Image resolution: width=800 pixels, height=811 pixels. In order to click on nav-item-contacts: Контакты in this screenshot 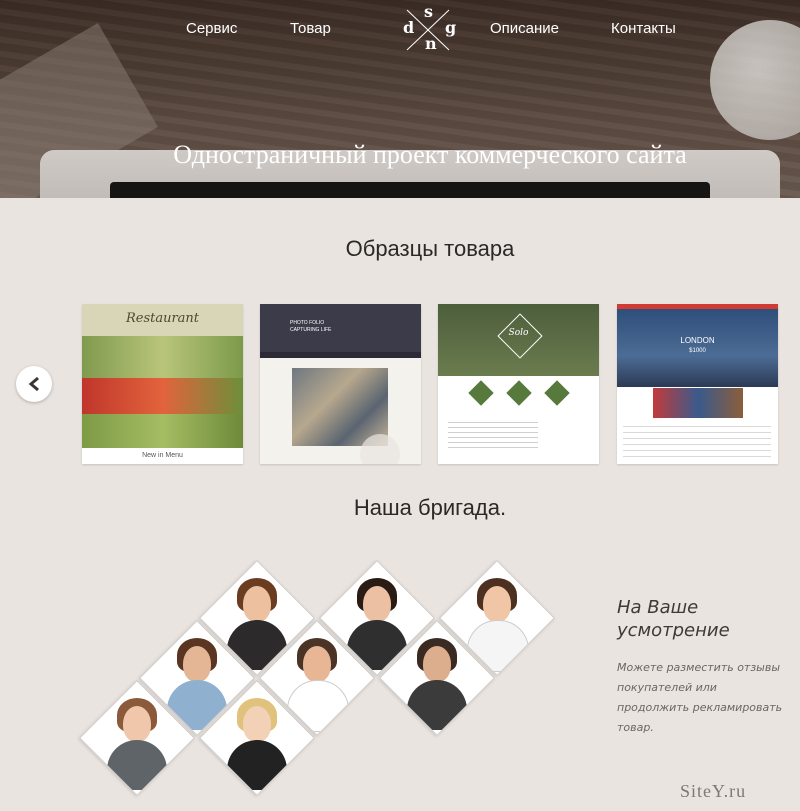, I will do `click(643, 28)`.